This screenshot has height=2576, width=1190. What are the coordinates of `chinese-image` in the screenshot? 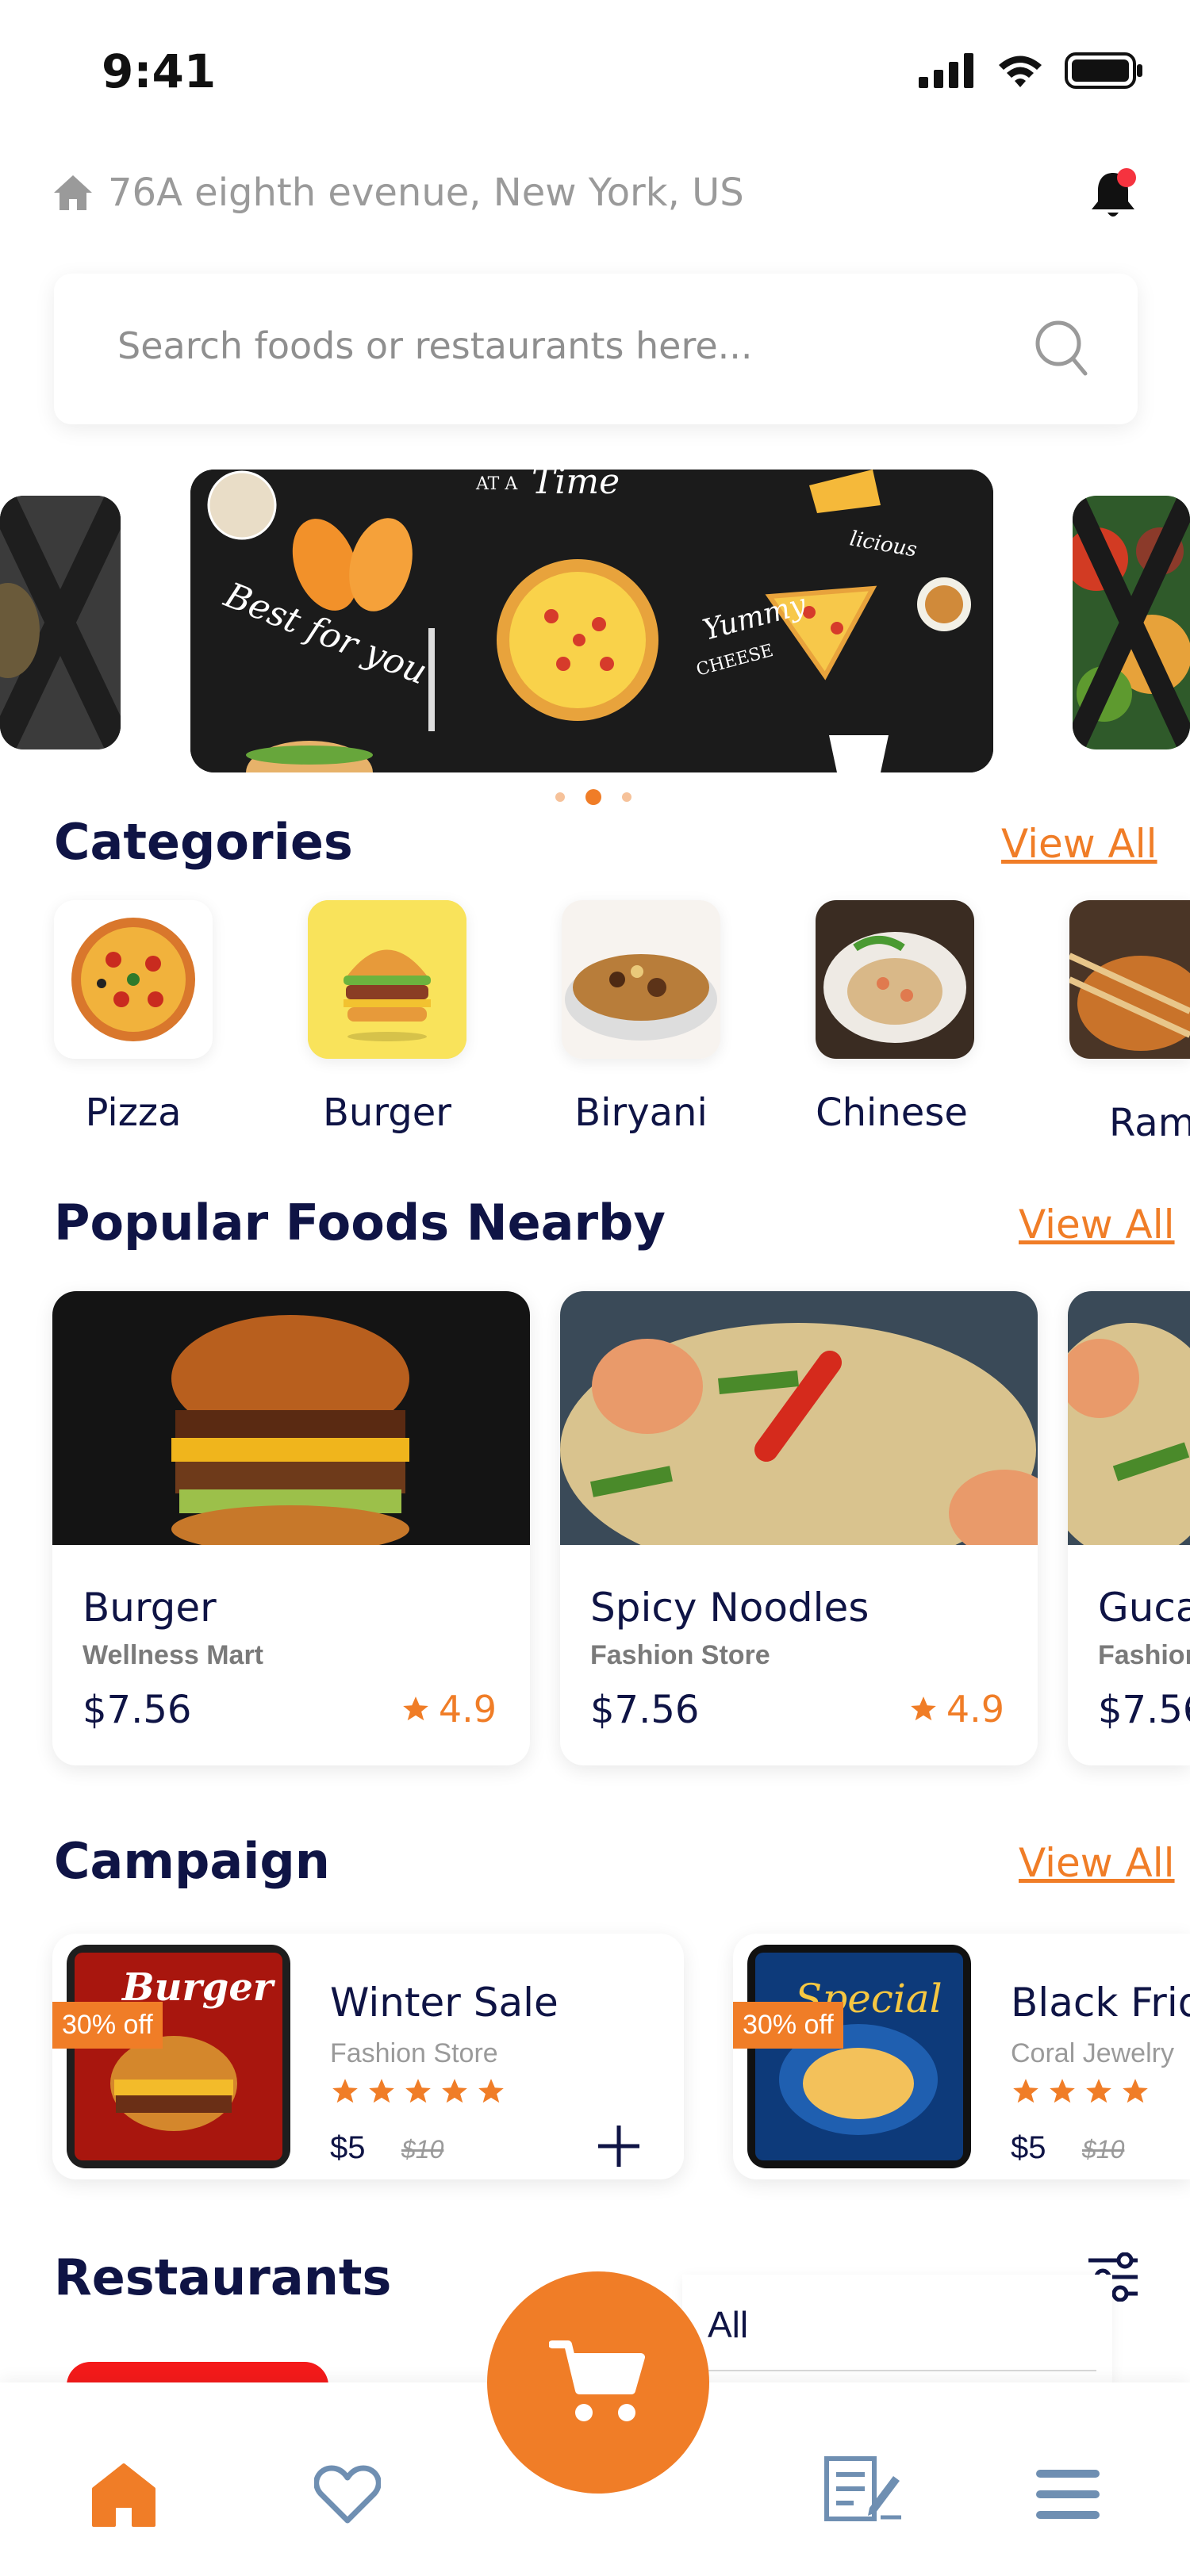 It's located at (895, 979).